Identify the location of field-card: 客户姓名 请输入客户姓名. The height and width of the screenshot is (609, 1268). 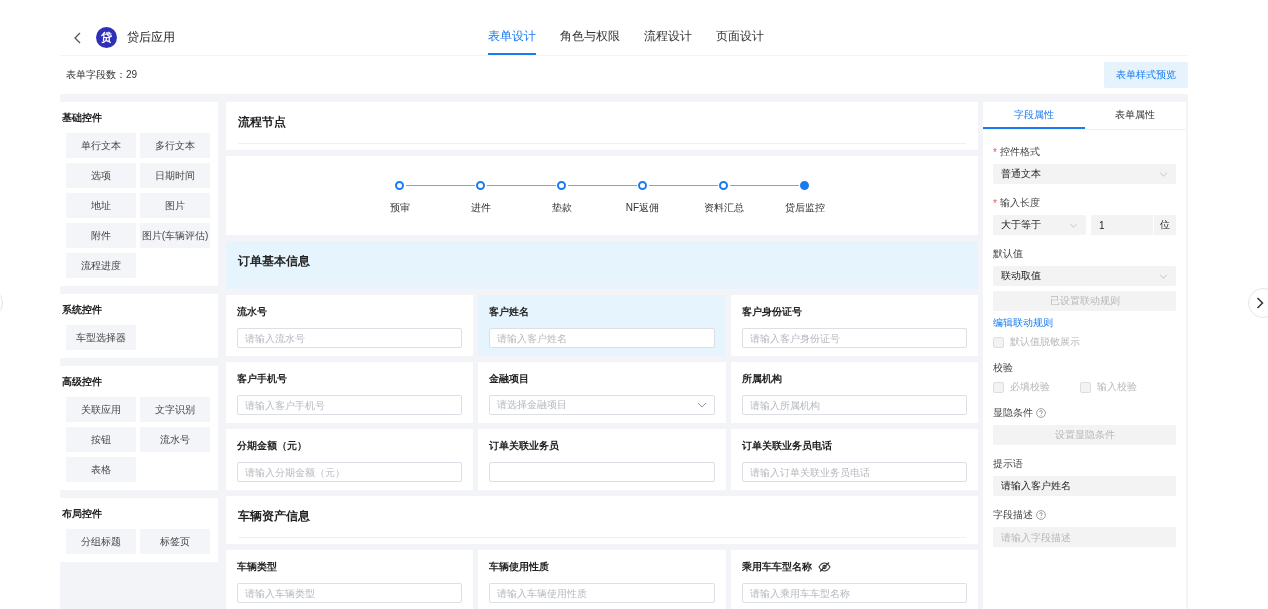
(602, 325).